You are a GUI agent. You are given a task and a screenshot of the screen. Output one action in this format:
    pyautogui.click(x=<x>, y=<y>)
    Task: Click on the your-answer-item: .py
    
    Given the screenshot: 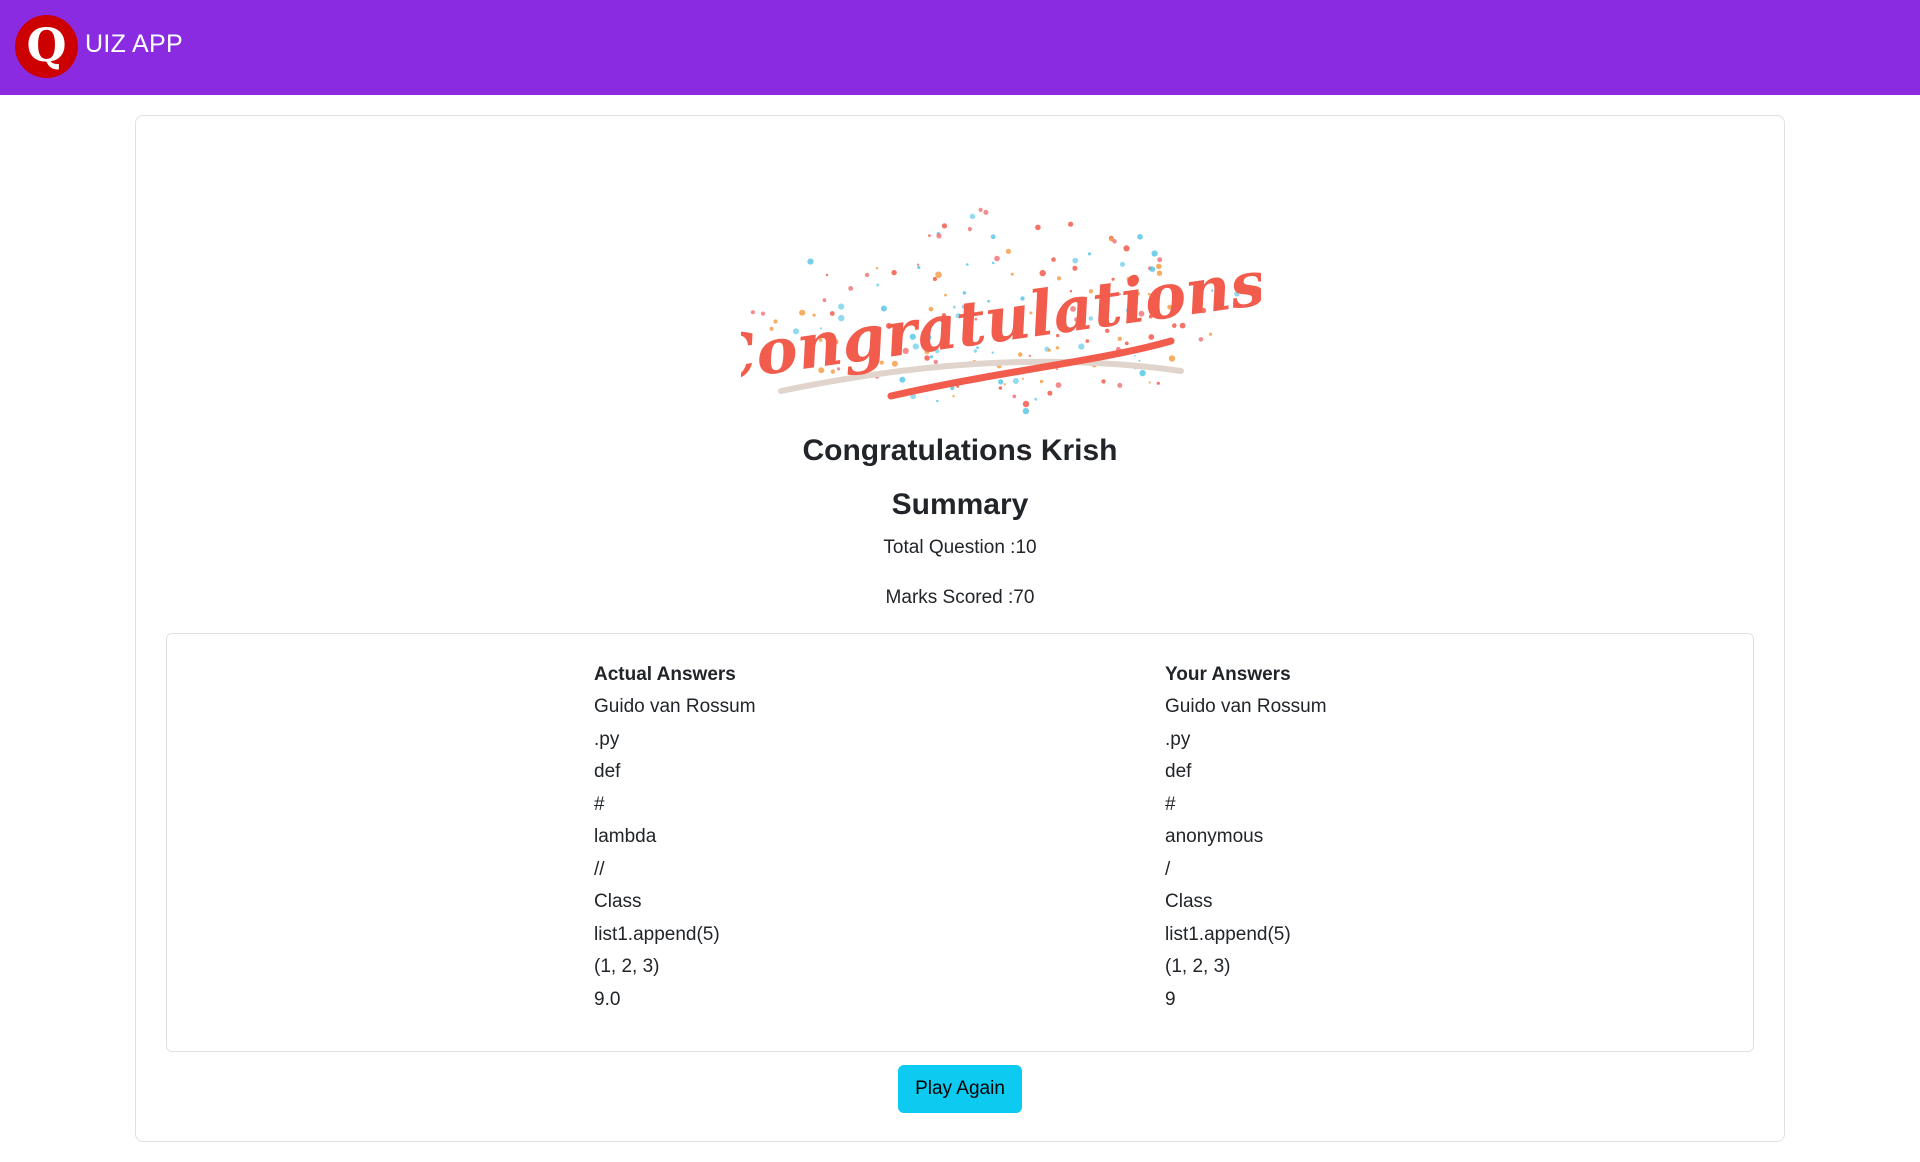 What is the action you would take?
    pyautogui.click(x=1178, y=739)
    